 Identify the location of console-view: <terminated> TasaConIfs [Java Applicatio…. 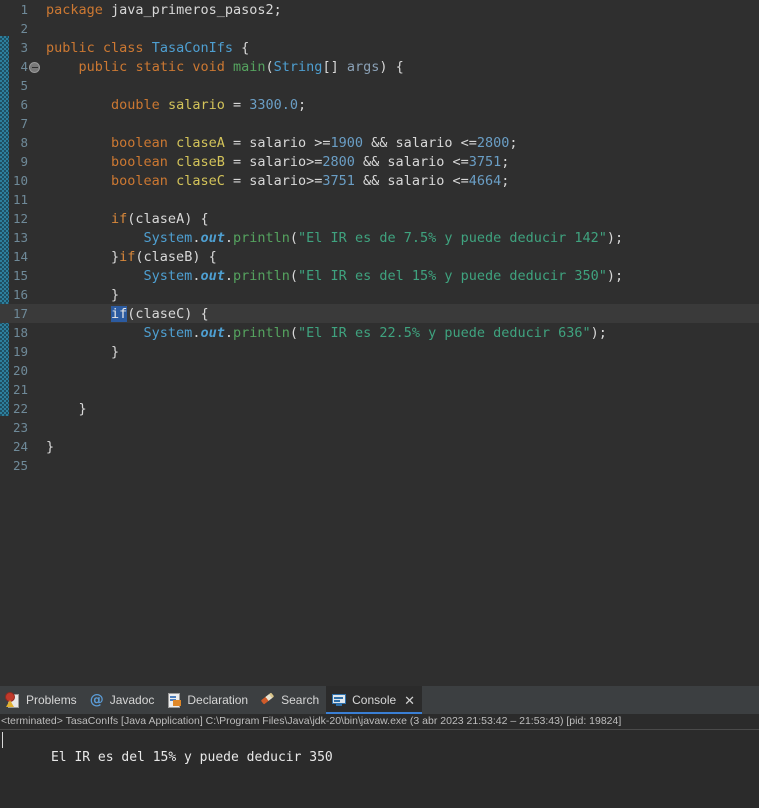
(379, 761).